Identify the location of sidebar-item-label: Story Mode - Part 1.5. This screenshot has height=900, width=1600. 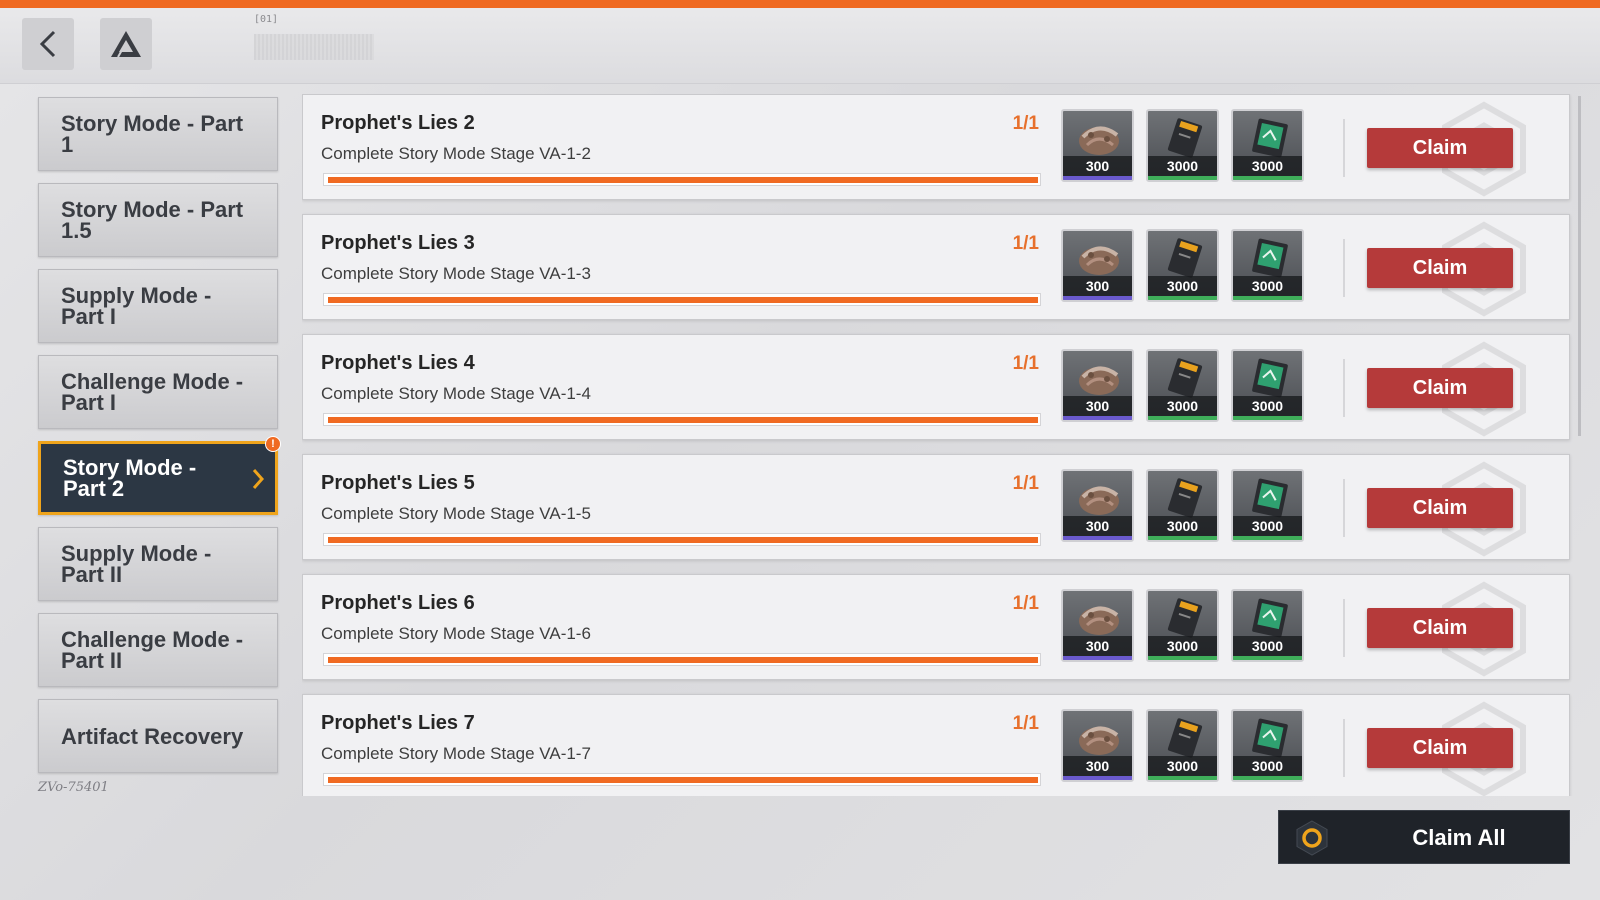
(152, 220).